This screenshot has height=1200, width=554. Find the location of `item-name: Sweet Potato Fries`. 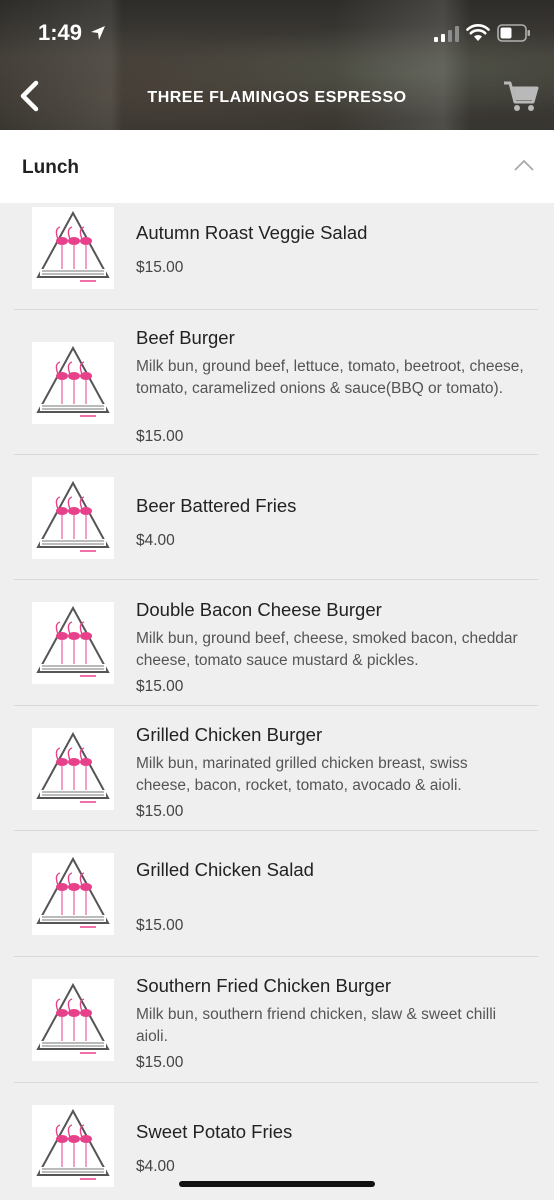

item-name: Sweet Potato Fries is located at coordinates (214, 1131).